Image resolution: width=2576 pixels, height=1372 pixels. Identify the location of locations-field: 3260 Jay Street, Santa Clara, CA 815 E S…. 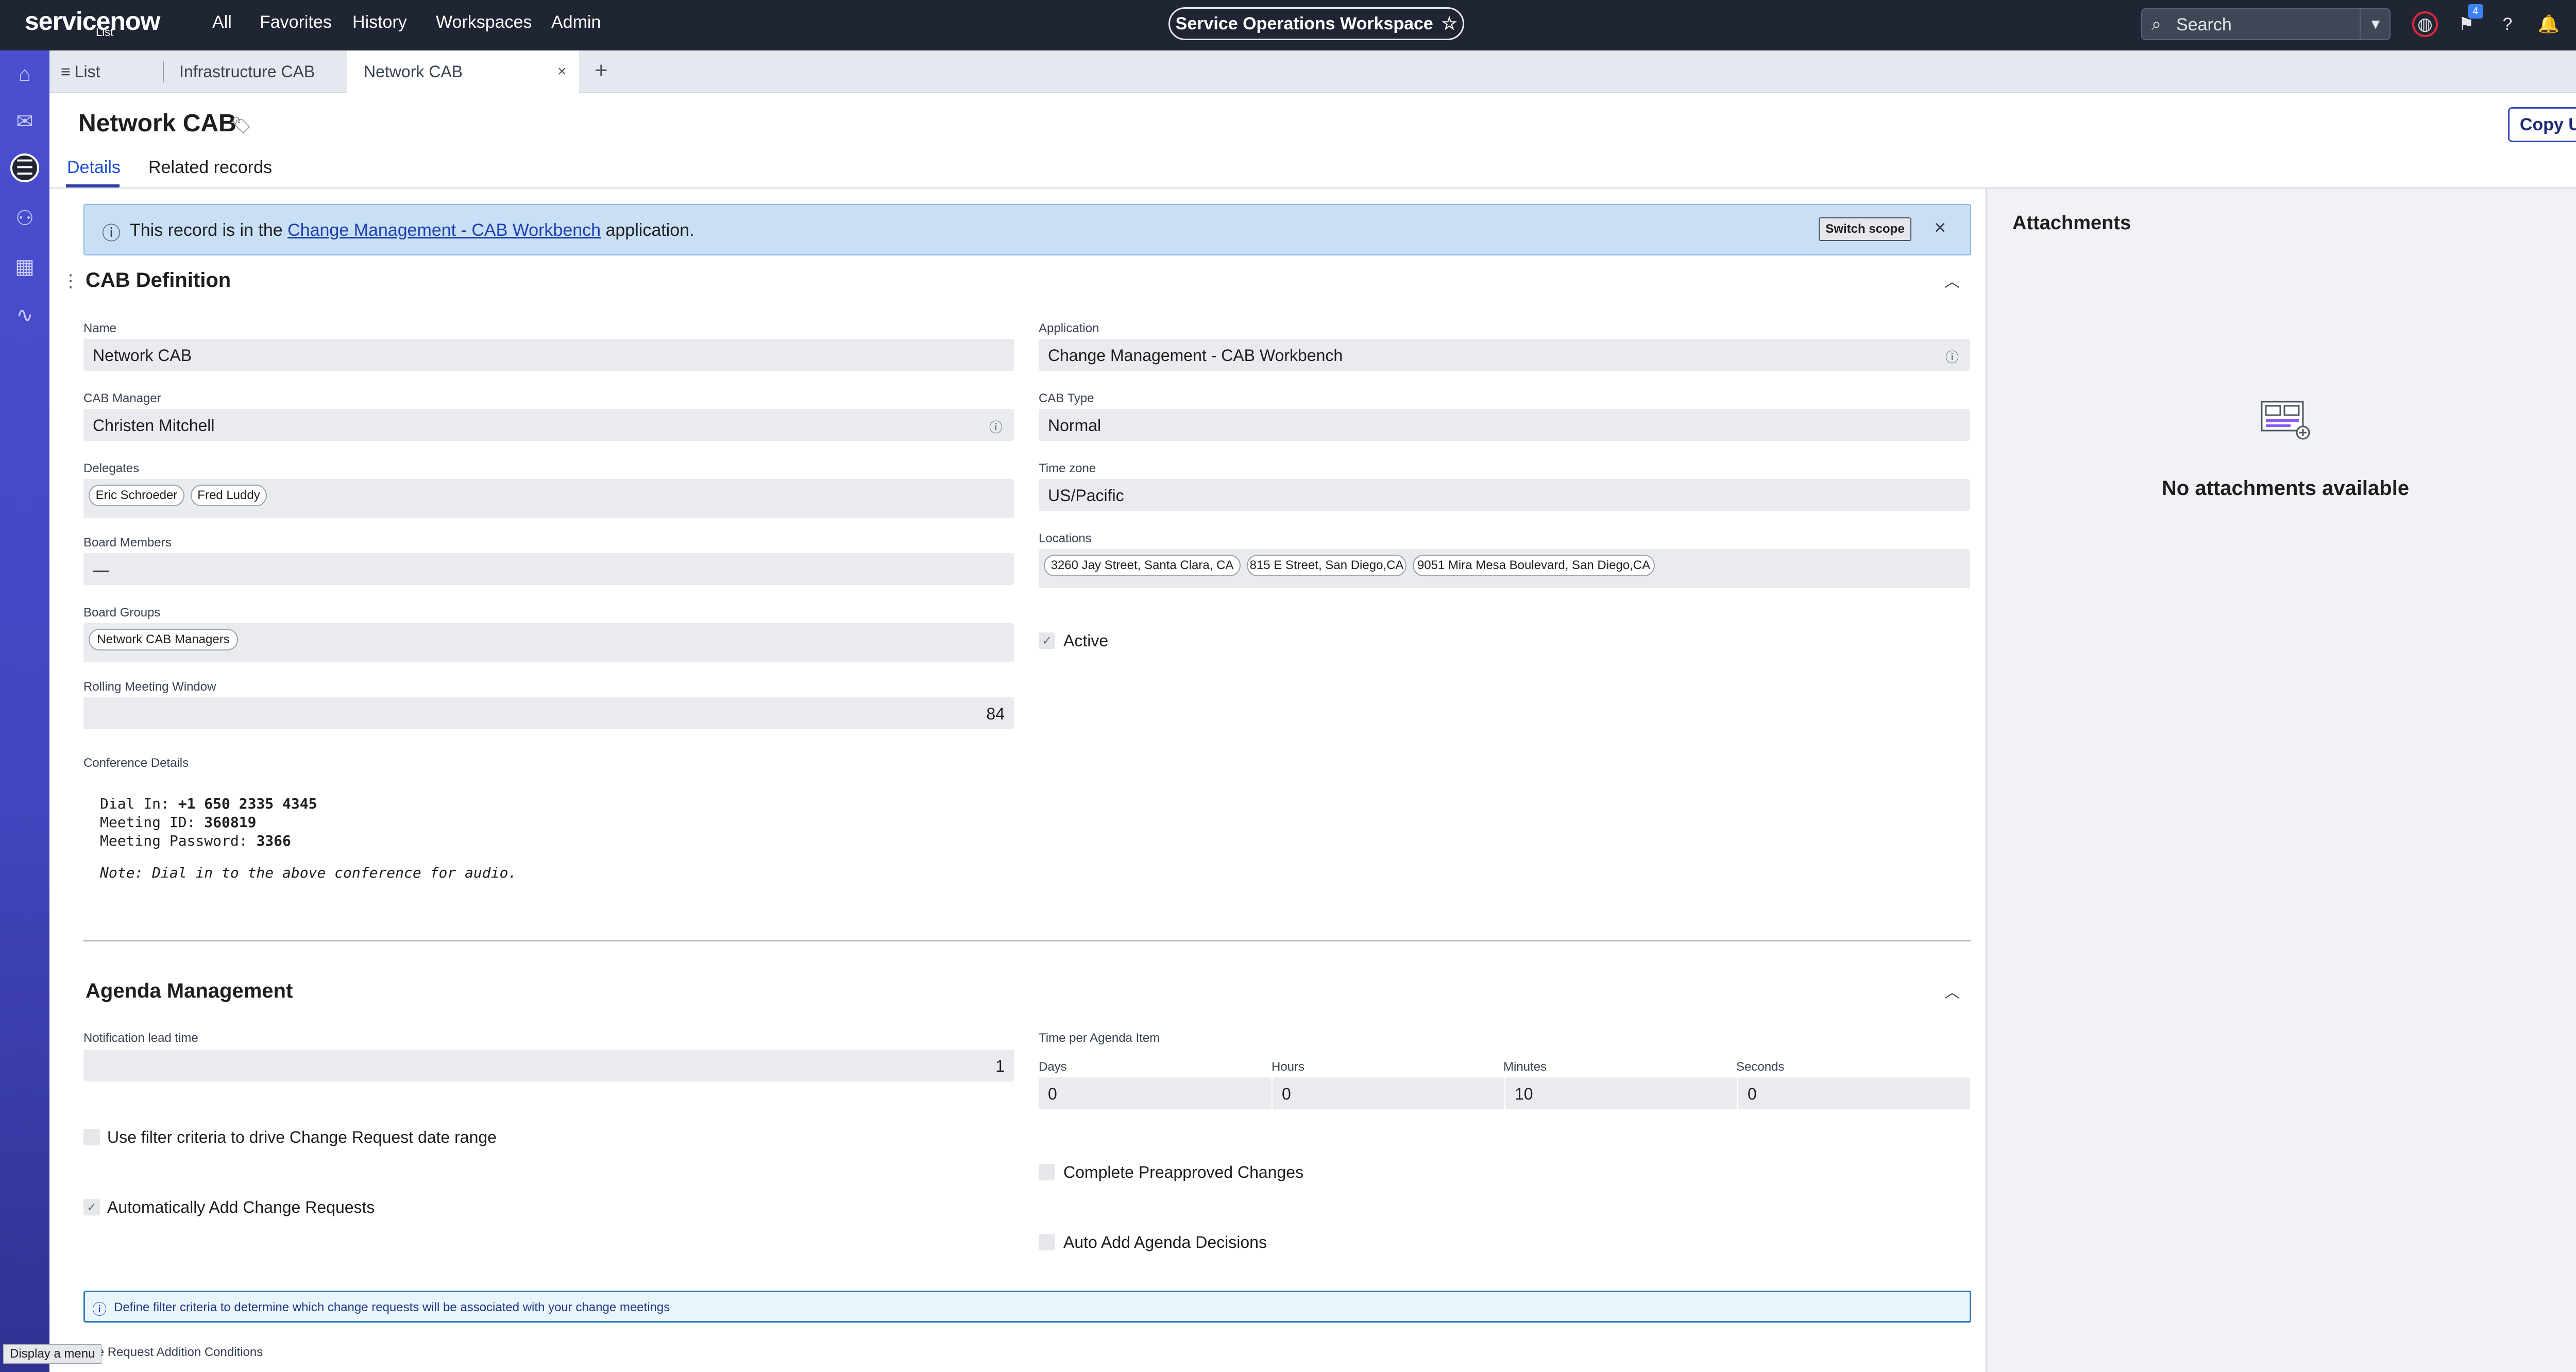
(1504, 568).